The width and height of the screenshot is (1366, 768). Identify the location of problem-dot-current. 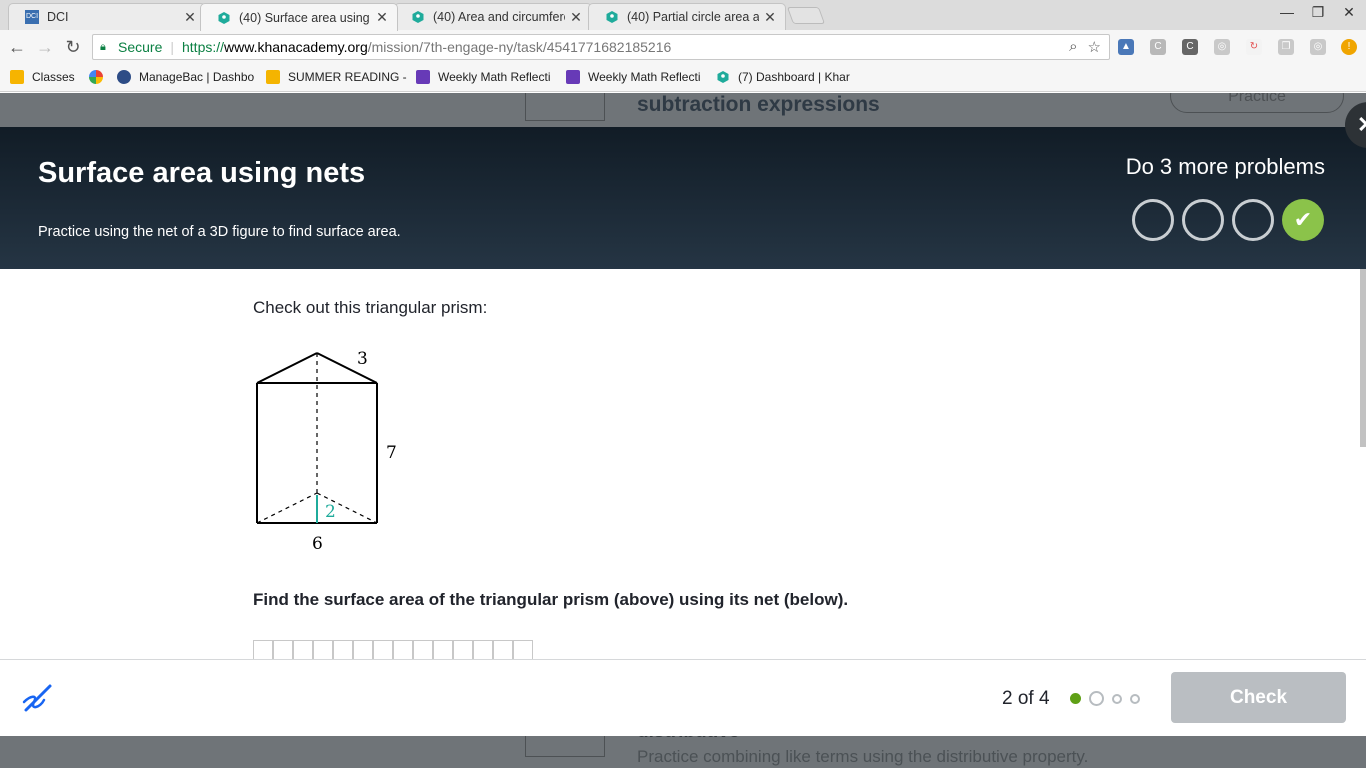
(1096, 698).